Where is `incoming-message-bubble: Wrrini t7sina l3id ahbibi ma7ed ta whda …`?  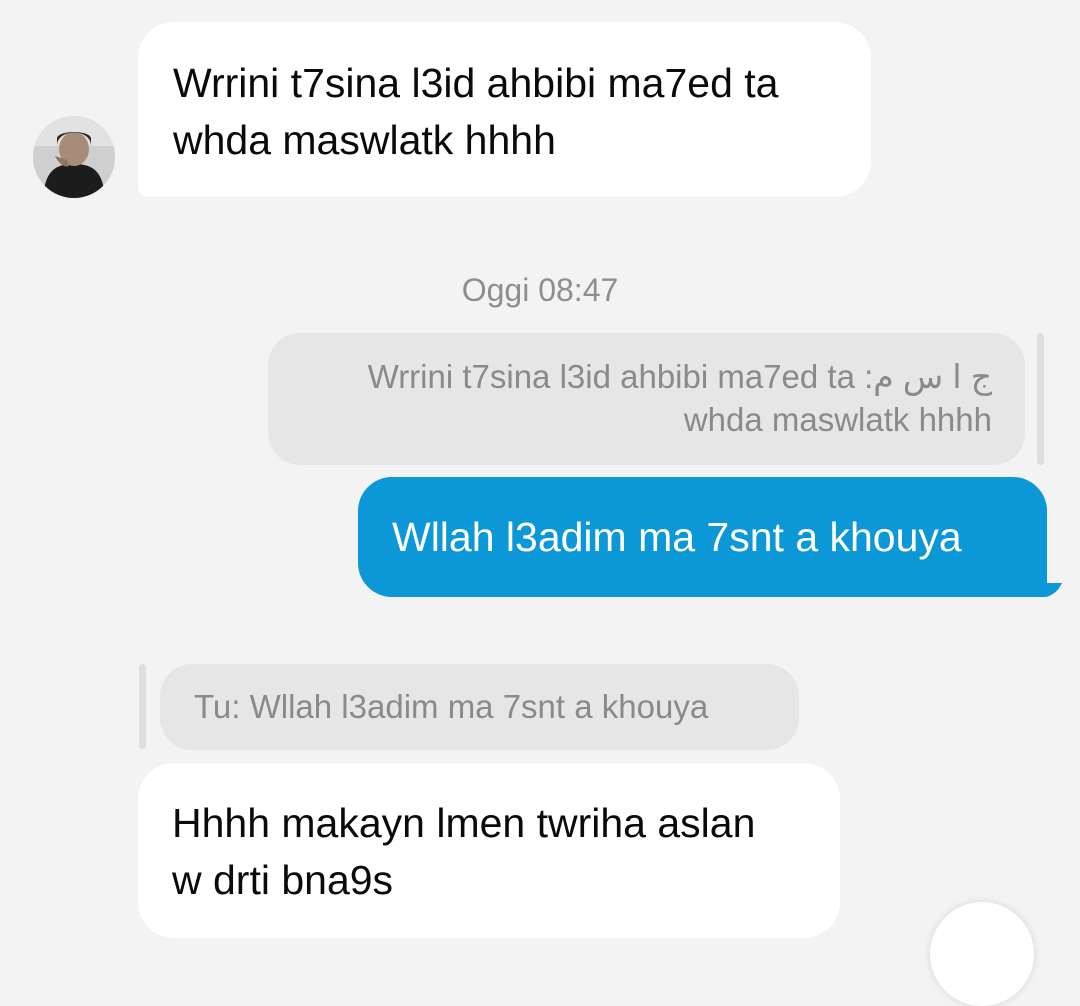 incoming-message-bubble: Wrrini t7sina l3id ahbibi ma7ed ta whda … is located at coordinates (504, 109).